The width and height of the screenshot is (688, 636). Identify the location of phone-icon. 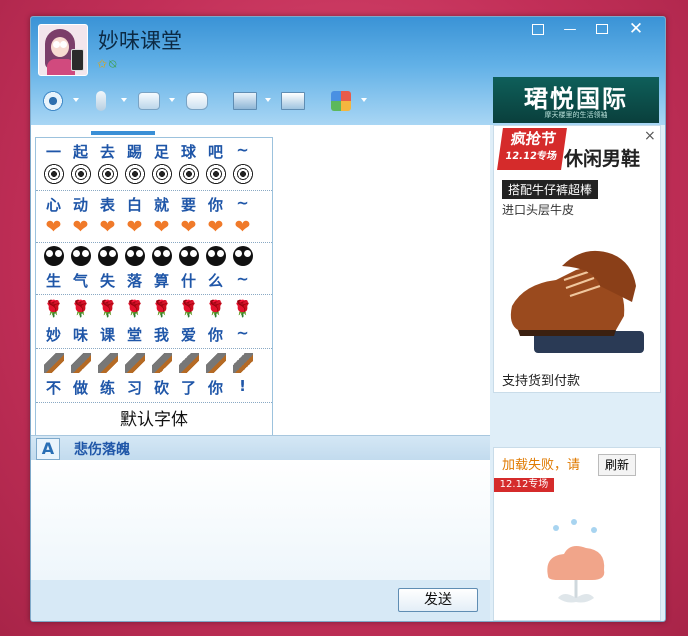
(77, 60).